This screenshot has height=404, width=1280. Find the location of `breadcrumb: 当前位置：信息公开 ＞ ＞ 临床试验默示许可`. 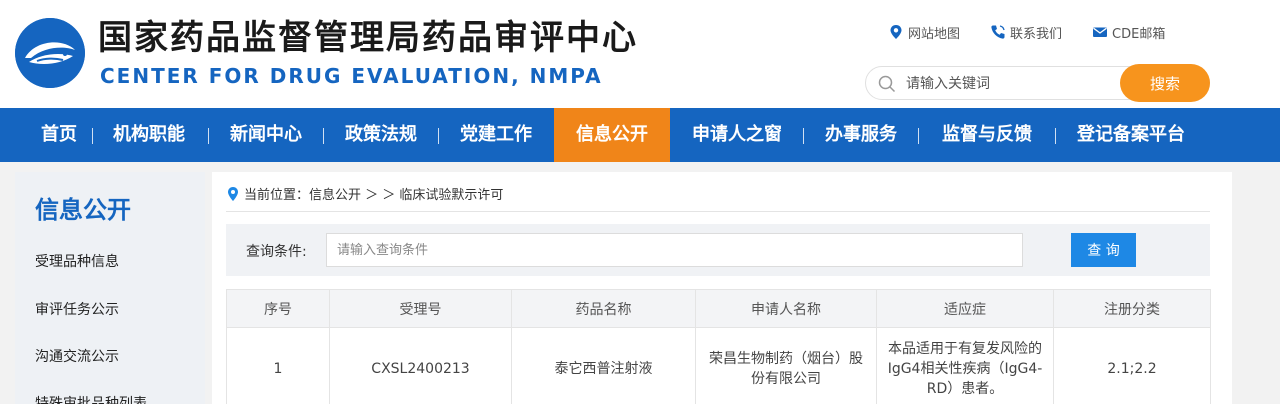

breadcrumb: 当前位置：信息公开 ＞ ＞ 临床试验默示许可 is located at coordinates (364, 193).